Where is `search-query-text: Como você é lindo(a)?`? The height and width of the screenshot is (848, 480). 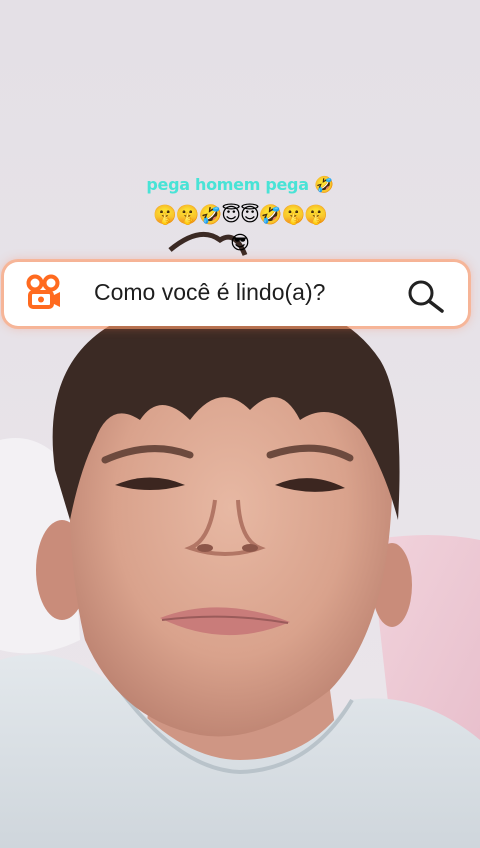 search-query-text: Como você é lindo(a)? is located at coordinates (210, 292).